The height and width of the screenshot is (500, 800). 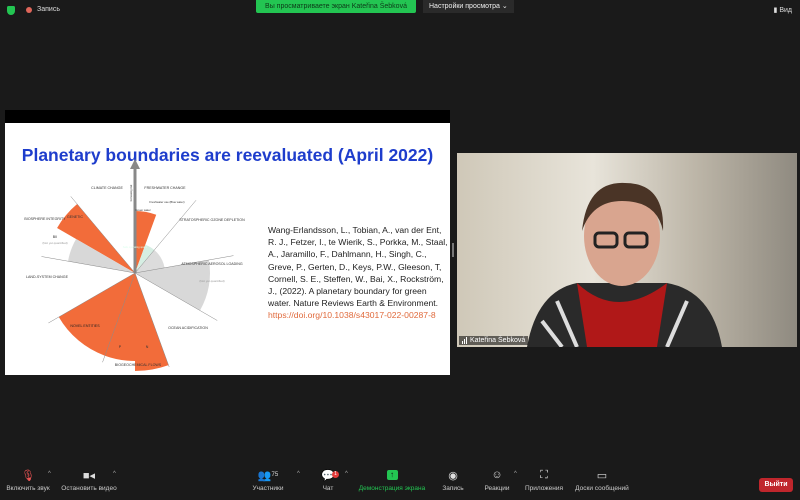 I want to click on label-n: N, so click(x=147, y=347).